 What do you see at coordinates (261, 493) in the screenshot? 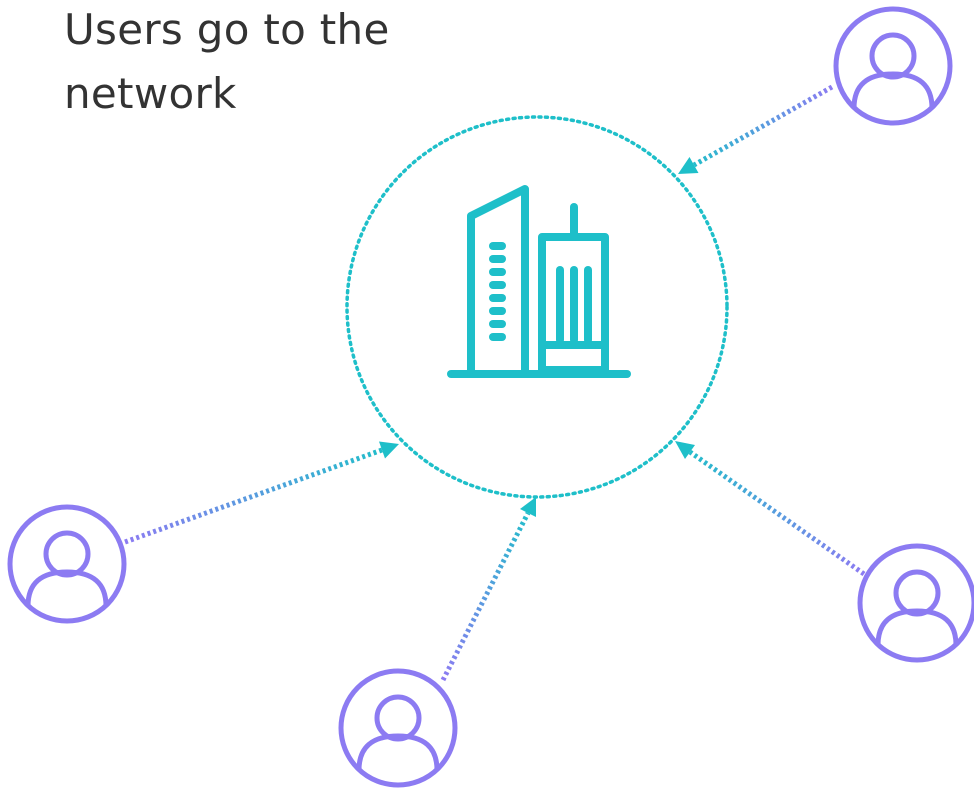
I see `arrow-left` at bounding box center [261, 493].